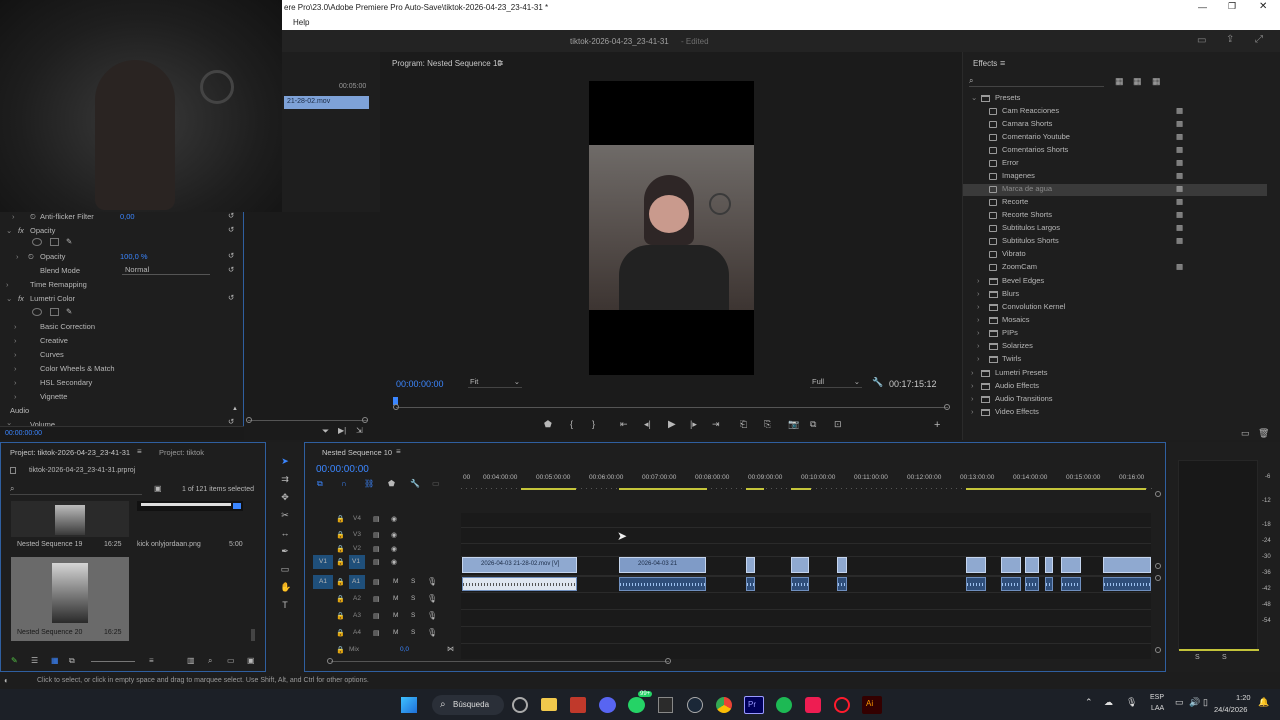 This screenshot has height=720, width=1280. I want to click on step-forward-icon: |▸, so click(693, 424).